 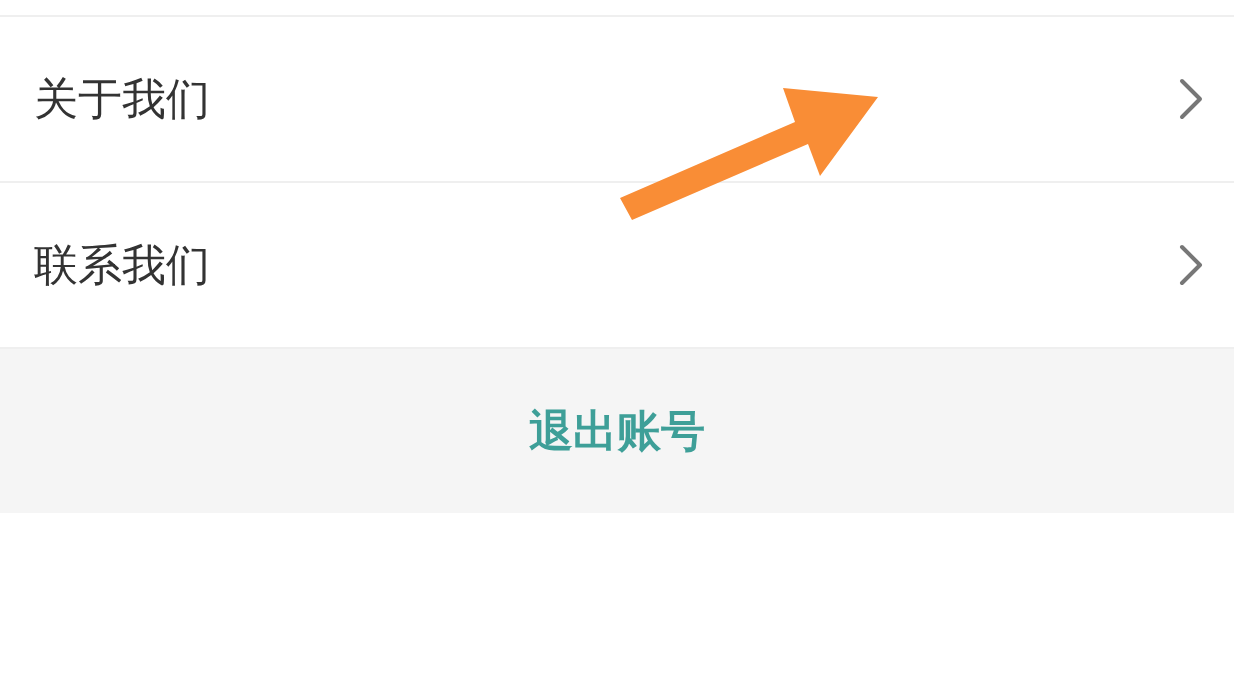 I want to click on menu-label: 关于我们, so click(x=122, y=98).